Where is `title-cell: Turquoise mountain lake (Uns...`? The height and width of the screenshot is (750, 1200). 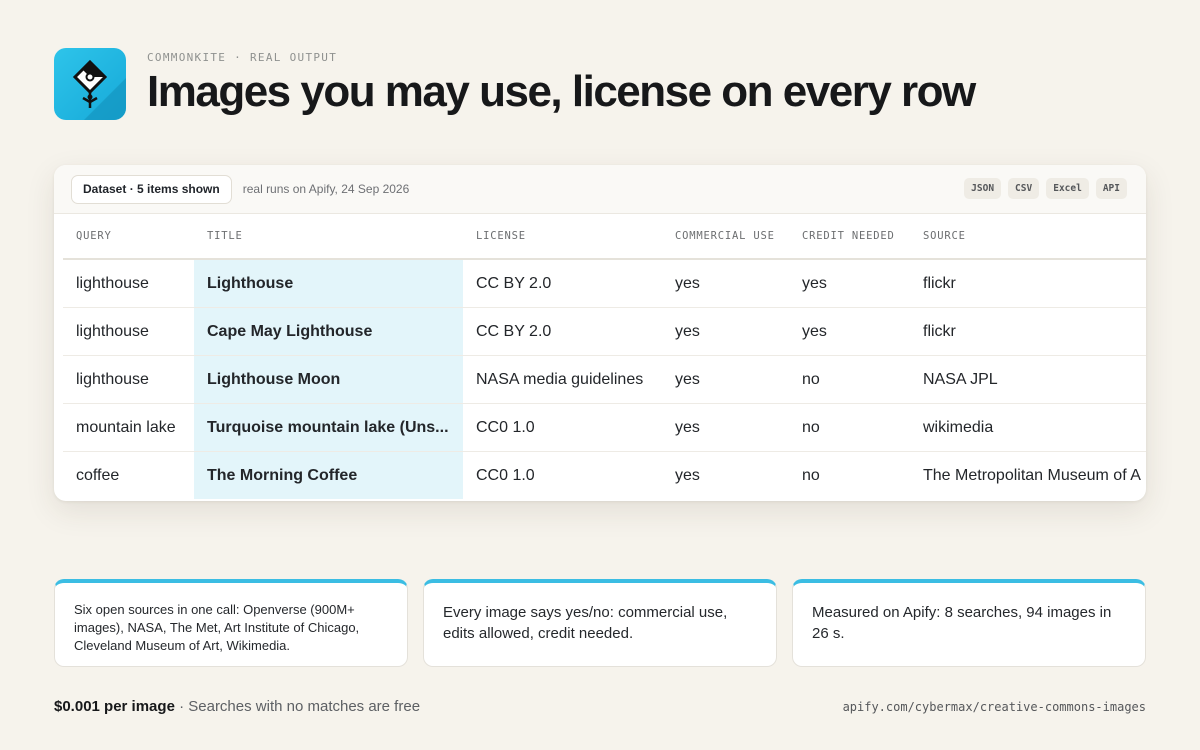 title-cell: Turquoise mountain lake (Uns... is located at coordinates (328, 427).